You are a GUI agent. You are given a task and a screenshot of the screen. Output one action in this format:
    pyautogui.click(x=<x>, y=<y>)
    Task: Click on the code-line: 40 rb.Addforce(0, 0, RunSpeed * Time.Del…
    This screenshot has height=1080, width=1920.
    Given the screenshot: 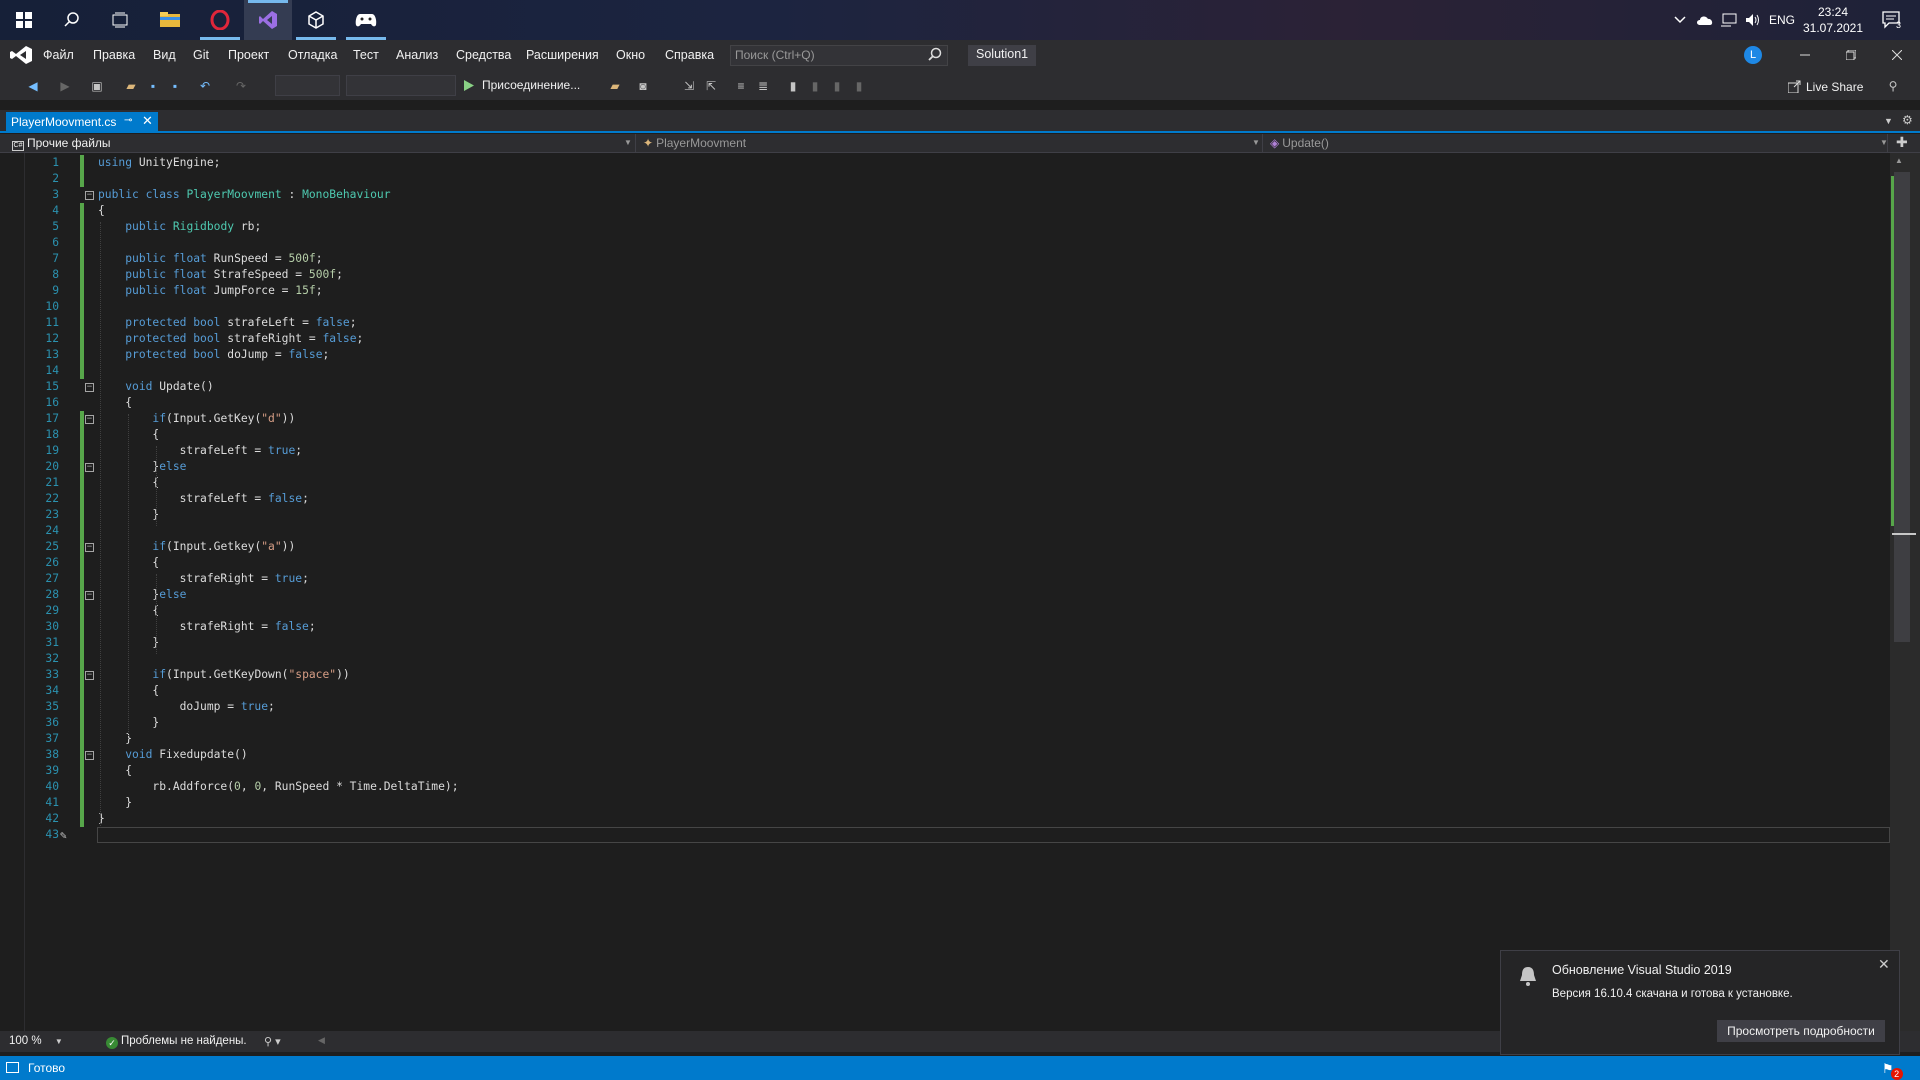 What is the action you would take?
    pyautogui.click(x=945, y=787)
    